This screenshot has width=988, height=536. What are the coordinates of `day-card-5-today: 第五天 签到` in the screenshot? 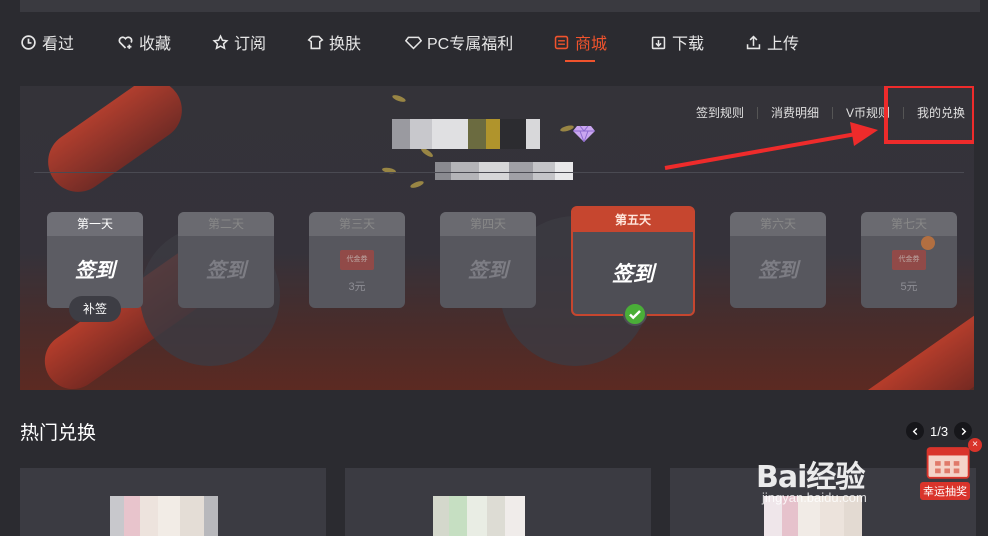 It's located at (633, 266).